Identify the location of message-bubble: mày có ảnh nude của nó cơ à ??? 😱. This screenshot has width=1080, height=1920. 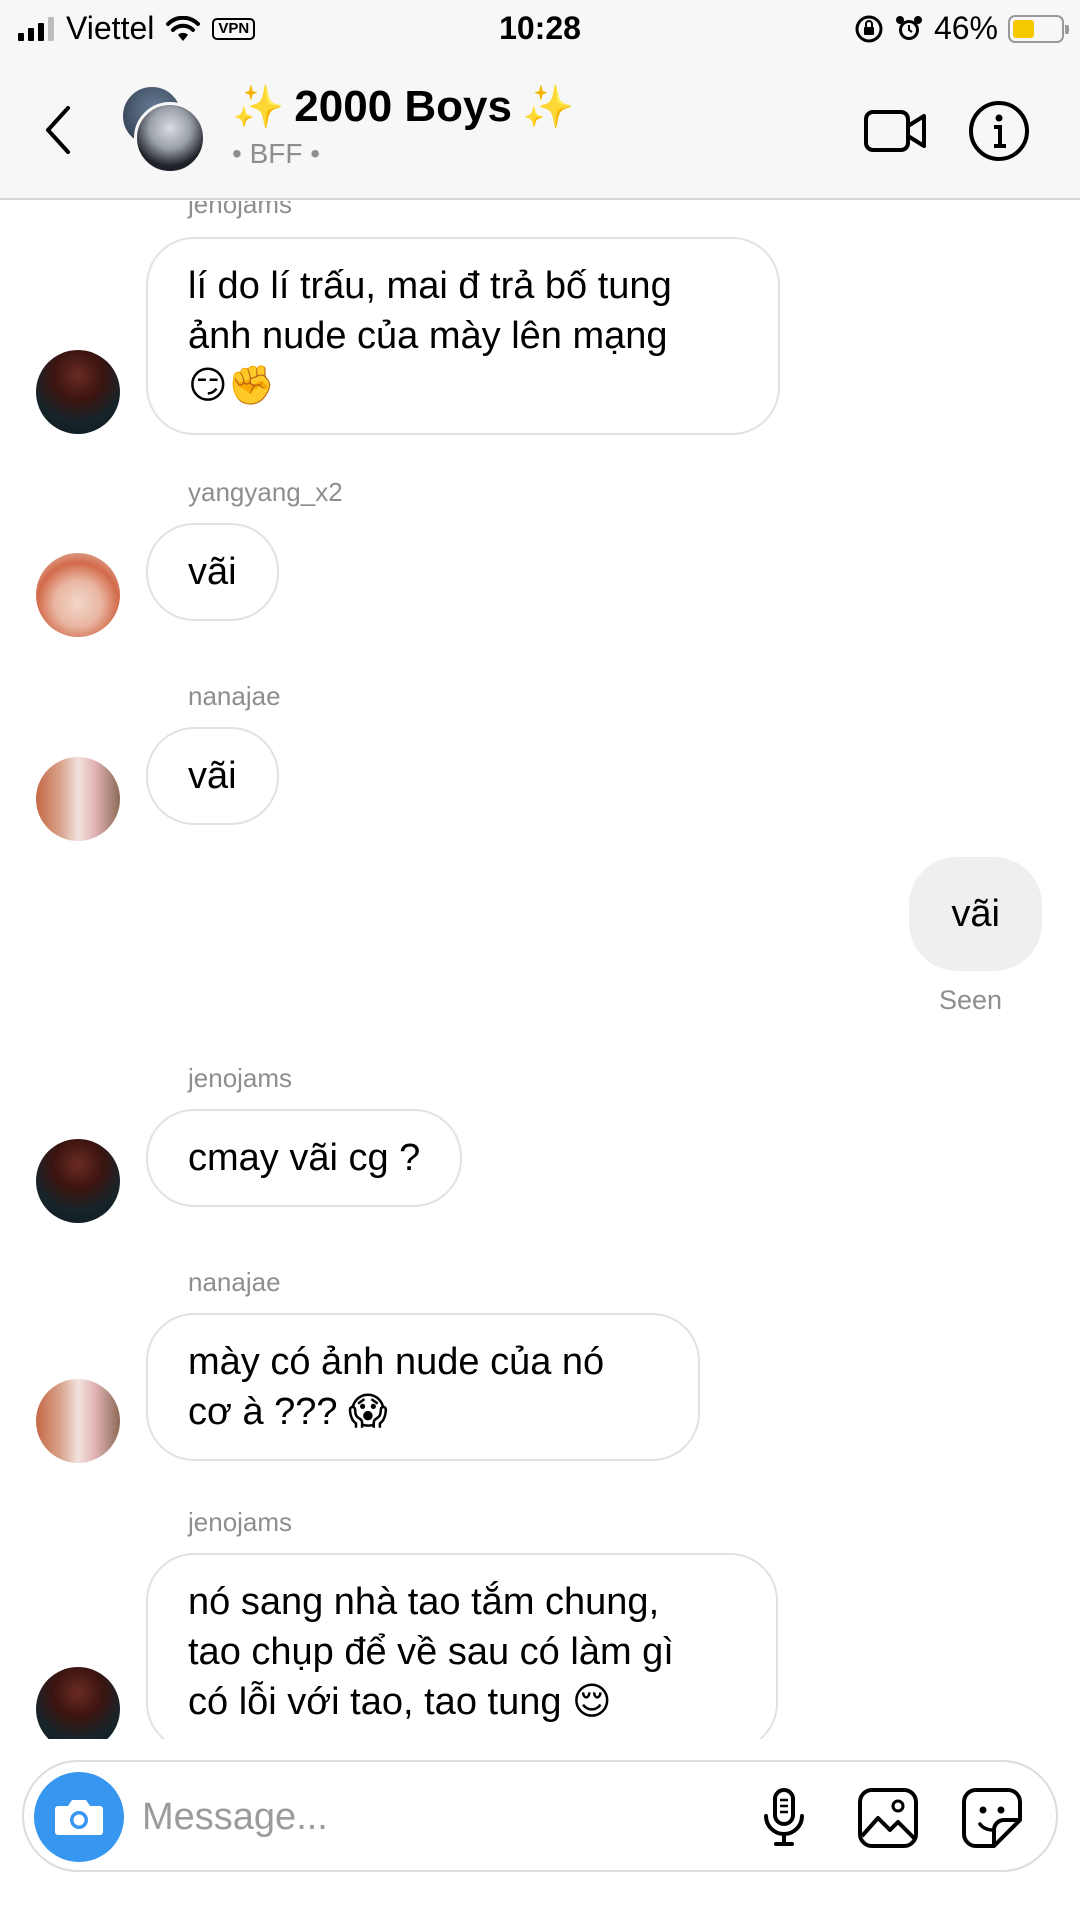
(423, 1387).